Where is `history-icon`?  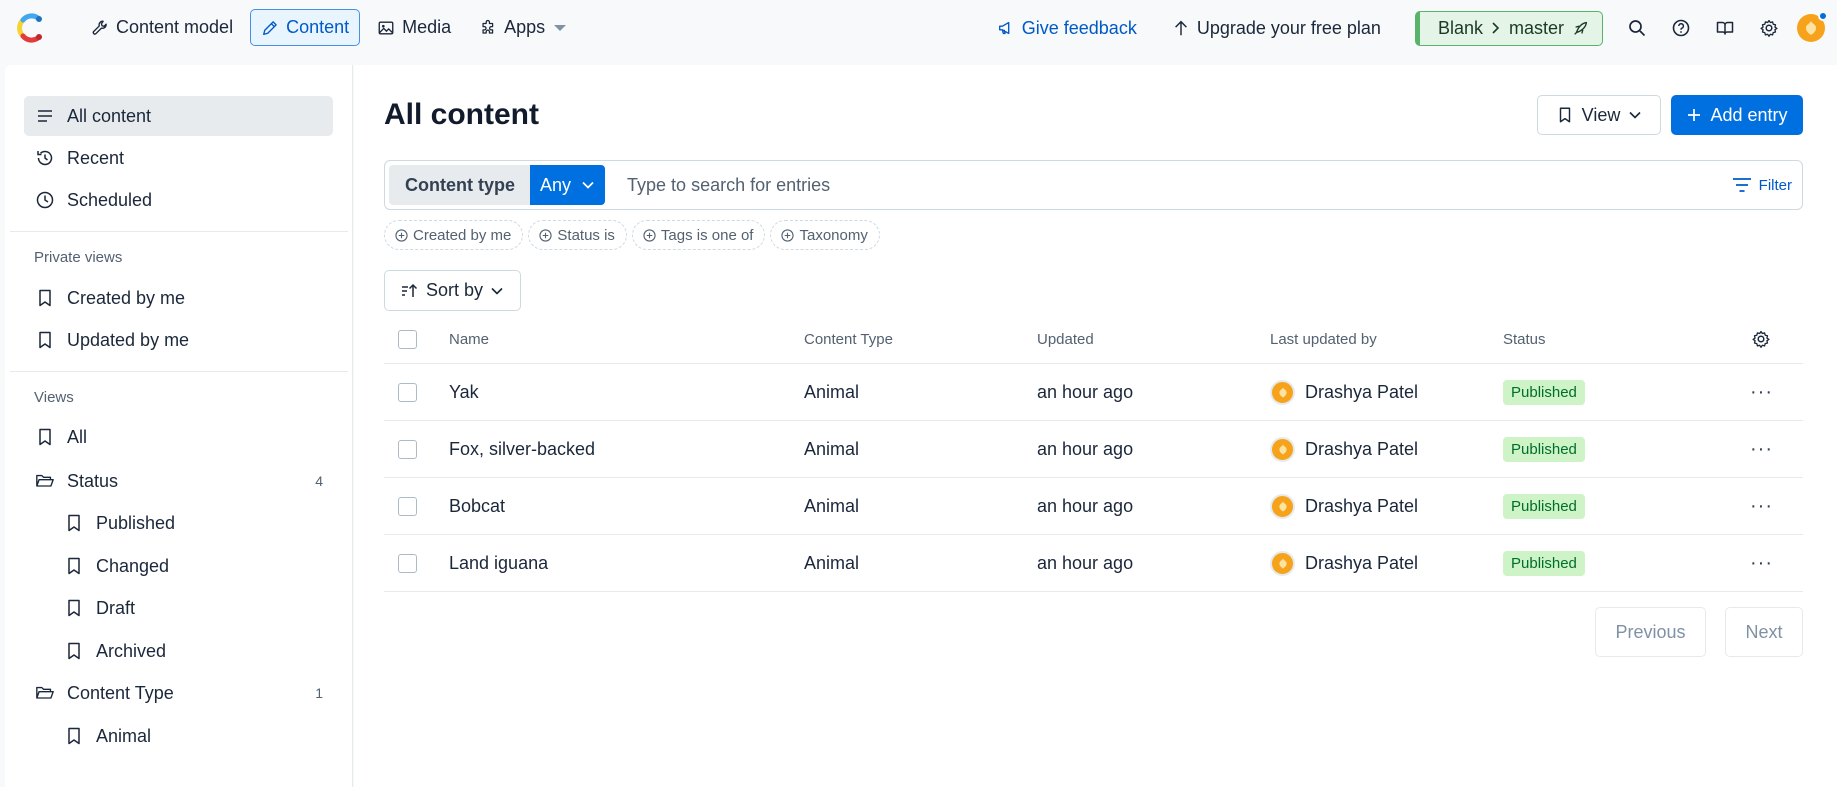 history-icon is located at coordinates (45, 158).